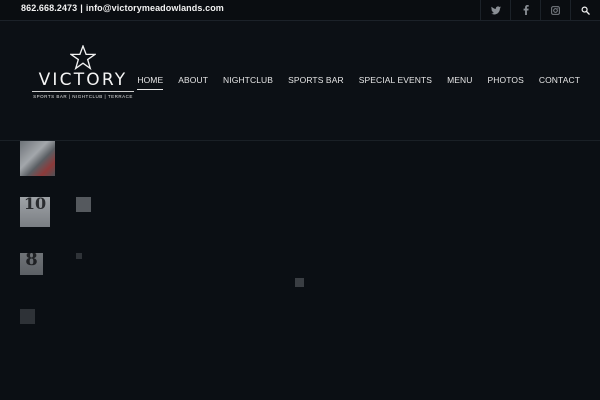  Describe the element at coordinates (316, 82) in the screenshot. I see `nav-item-sports-bar: SPORTS BAR` at that location.